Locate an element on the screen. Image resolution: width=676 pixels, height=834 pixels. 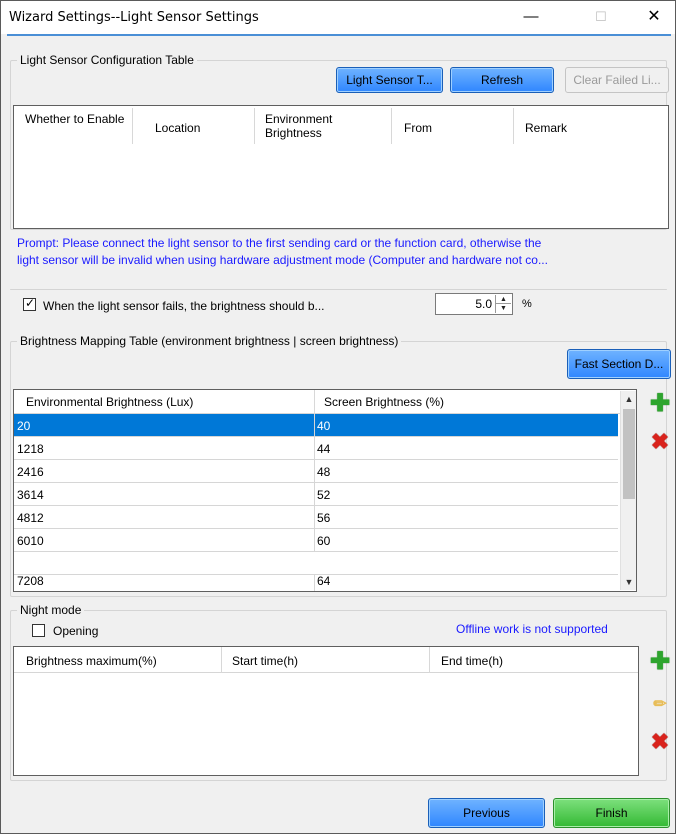
table-row-separator is located at coordinates (316, 563).